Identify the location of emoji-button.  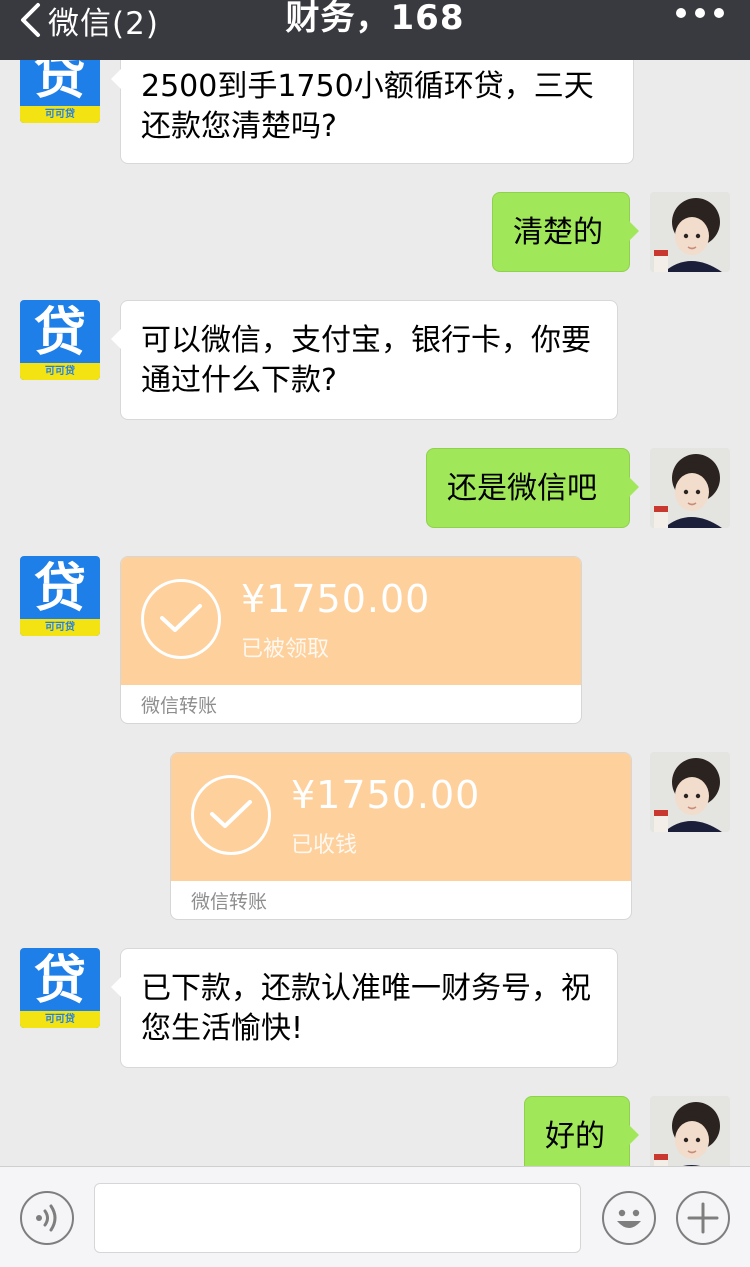
(629, 1218).